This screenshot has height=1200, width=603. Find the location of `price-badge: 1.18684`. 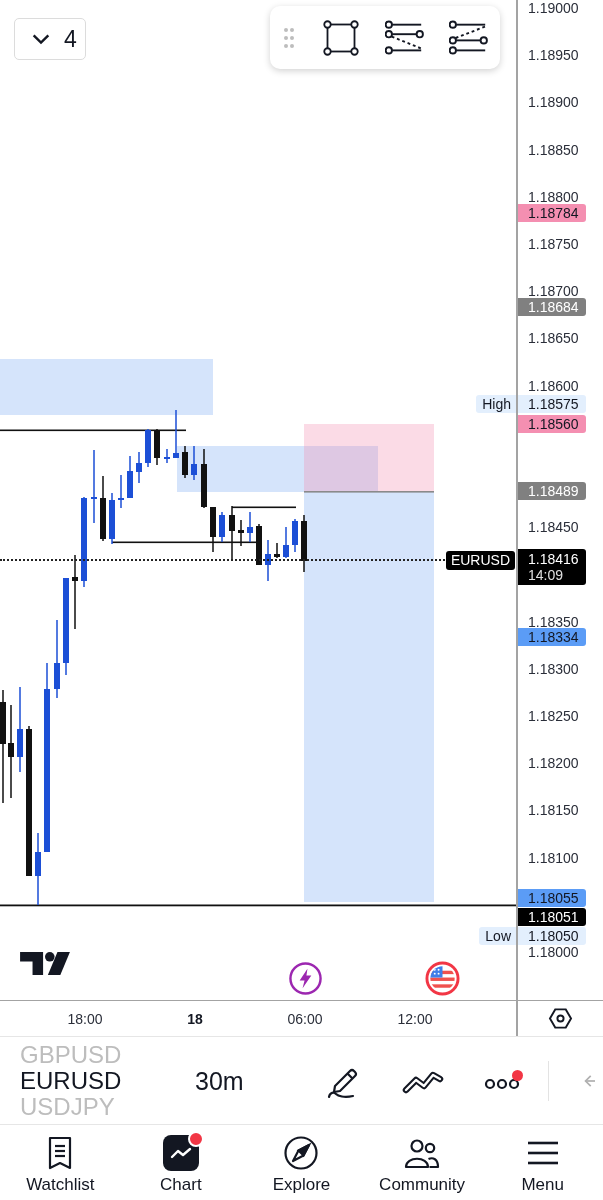

price-badge: 1.18684 is located at coordinates (552, 307).